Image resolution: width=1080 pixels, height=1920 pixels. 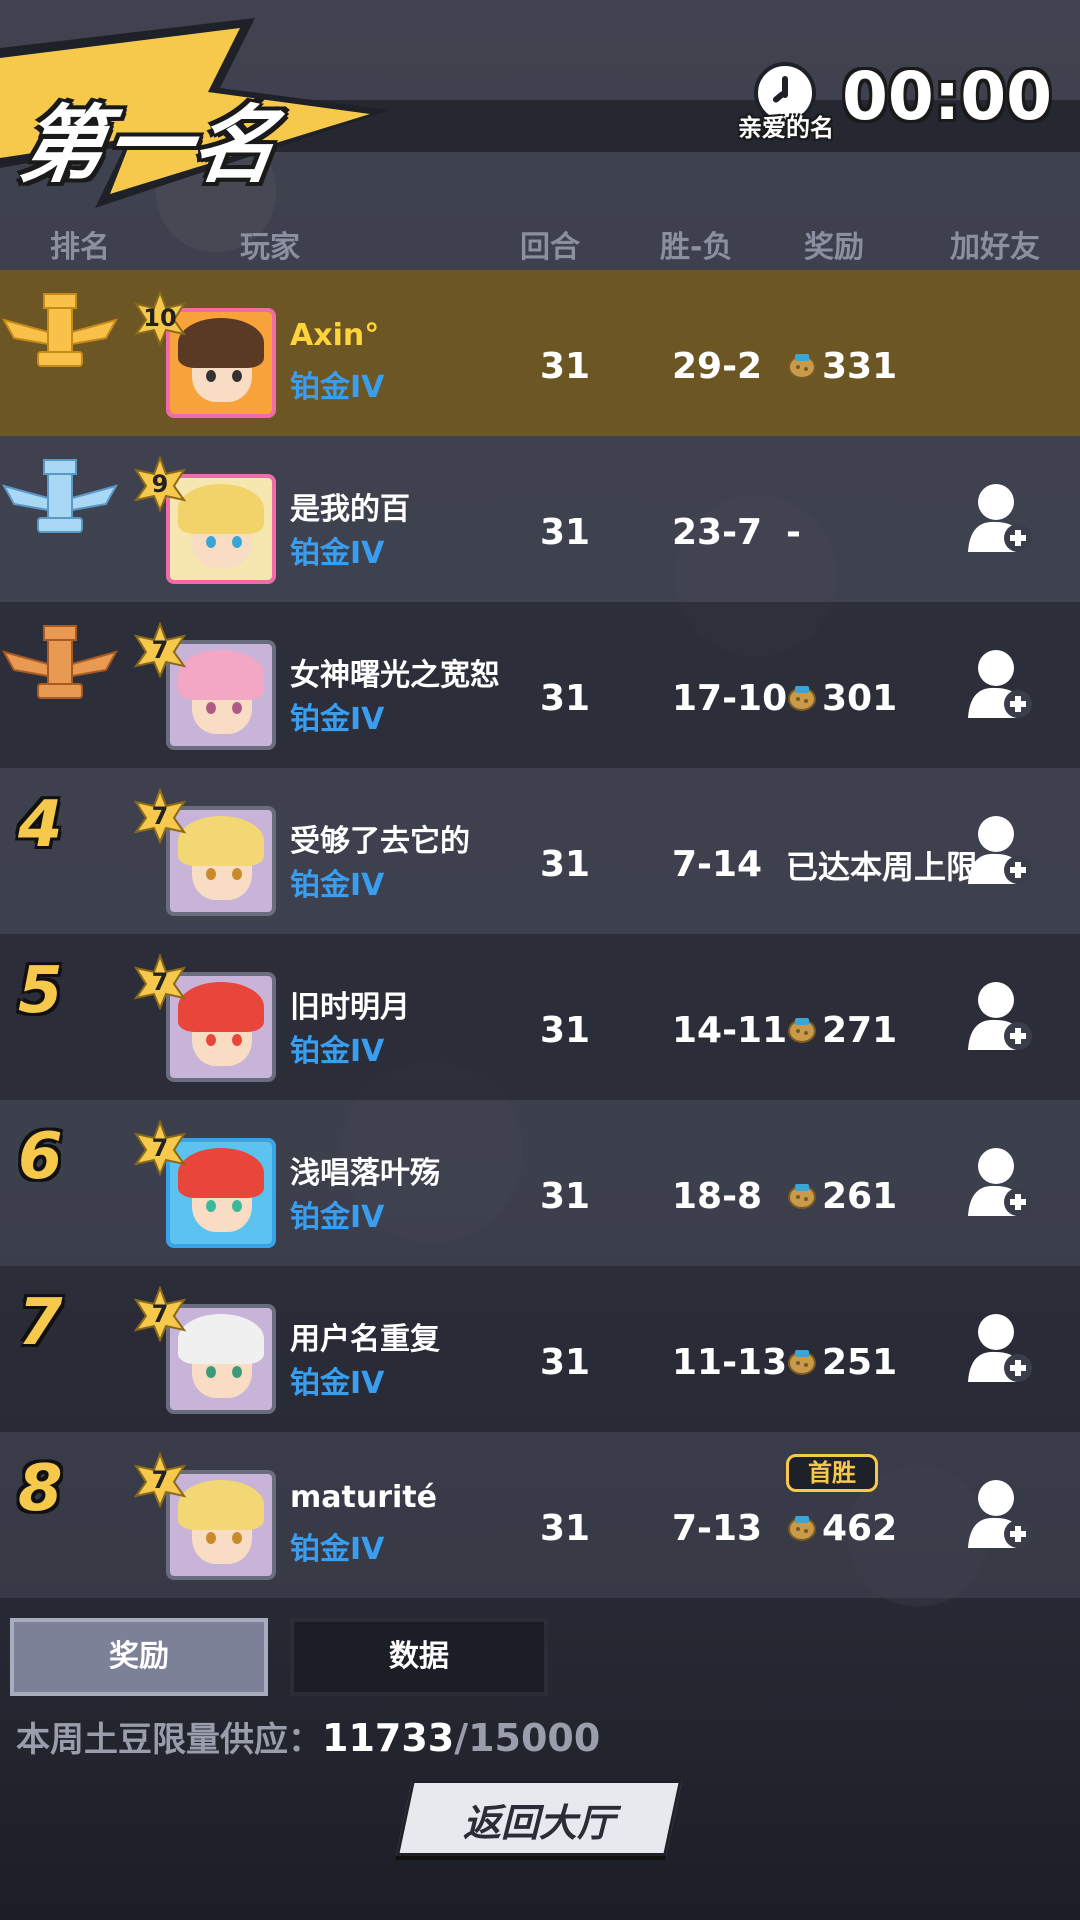 What do you see at coordinates (730, 1362) in the screenshot?
I see `win-loss-value: 11-13` at bounding box center [730, 1362].